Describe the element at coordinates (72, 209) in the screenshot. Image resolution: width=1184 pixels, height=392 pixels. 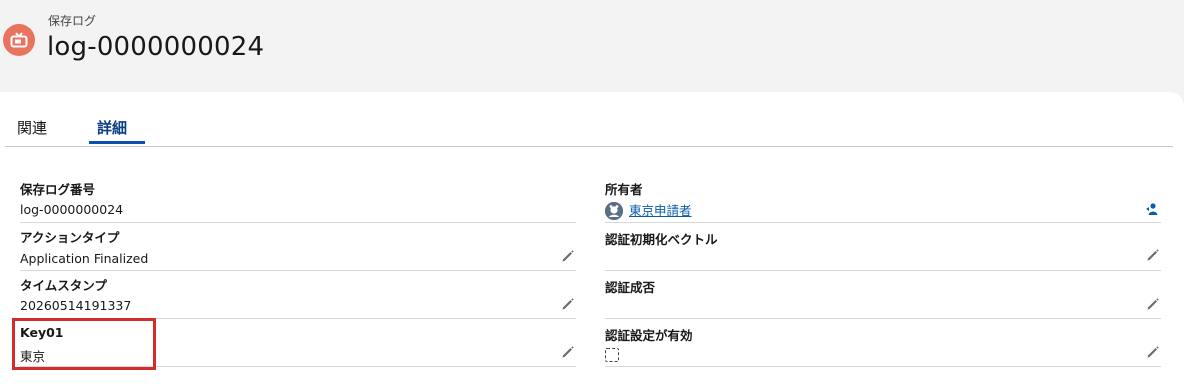
I see `field-value: log-0000000024` at that location.